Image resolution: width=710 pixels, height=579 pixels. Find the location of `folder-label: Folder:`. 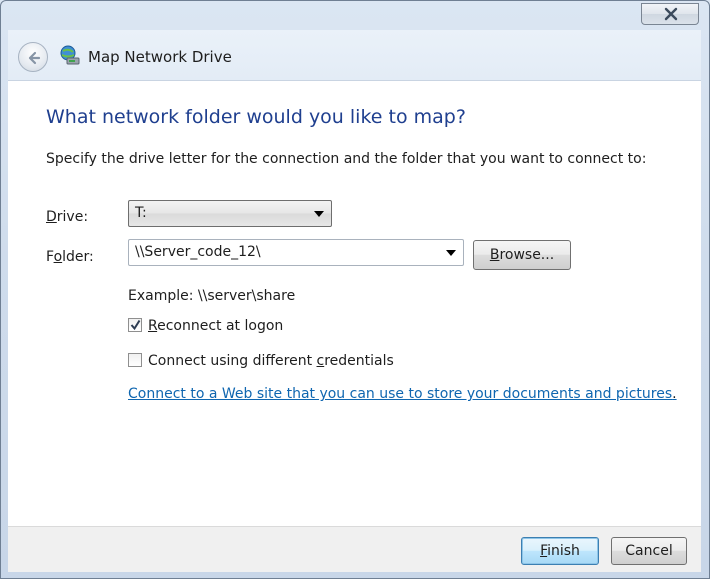

folder-label: Folder: is located at coordinates (70, 257).